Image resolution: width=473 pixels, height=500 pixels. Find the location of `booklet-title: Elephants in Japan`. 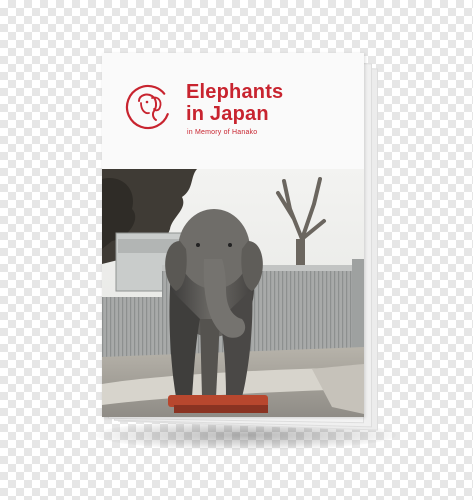

booklet-title: Elephants in Japan is located at coordinates (235, 103).